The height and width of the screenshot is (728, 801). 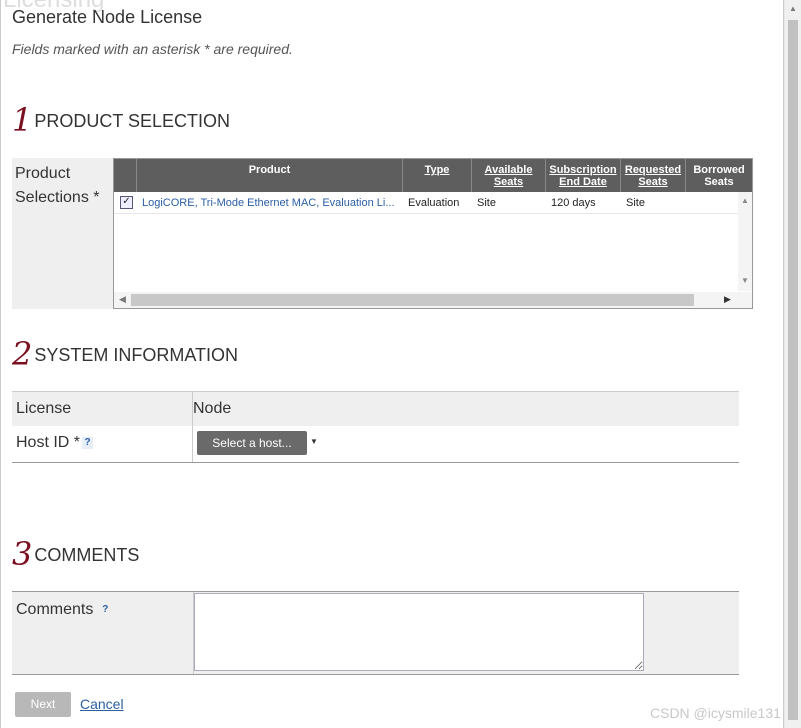 What do you see at coordinates (793, 370) in the screenshot?
I see `page-scroll-thumb` at bounding box center [793, 370].